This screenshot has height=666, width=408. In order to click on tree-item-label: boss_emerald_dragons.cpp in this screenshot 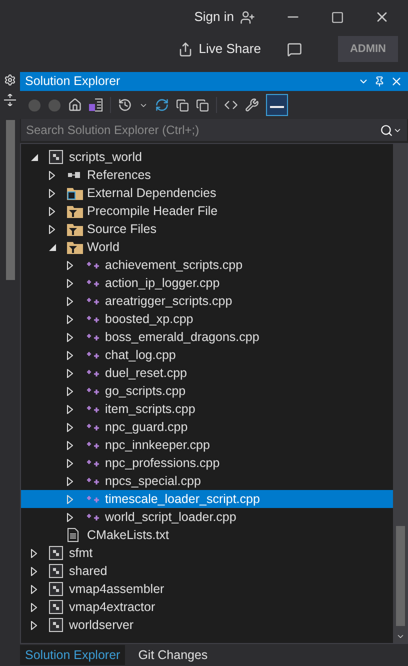, I will do `click(182, 337)`.